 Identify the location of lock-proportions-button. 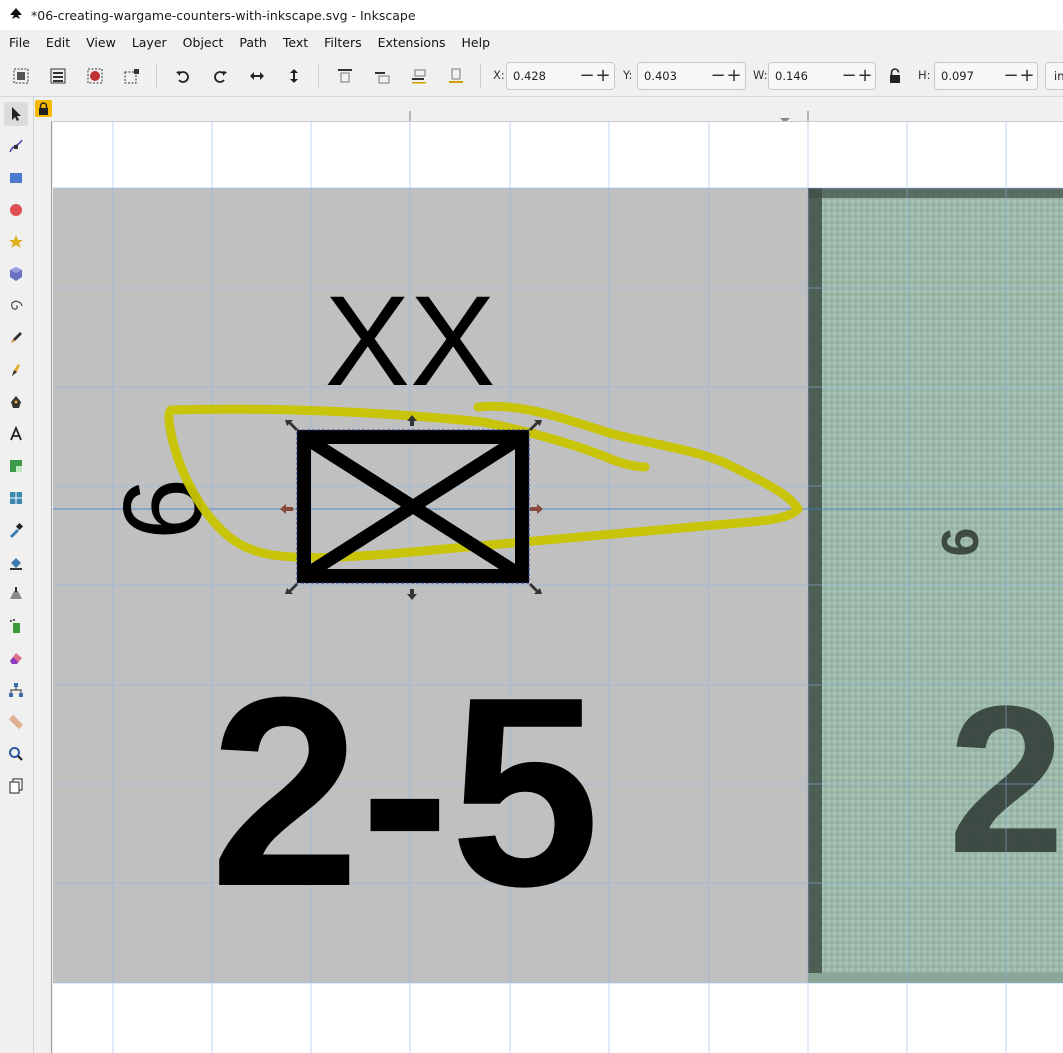
(895, 76).